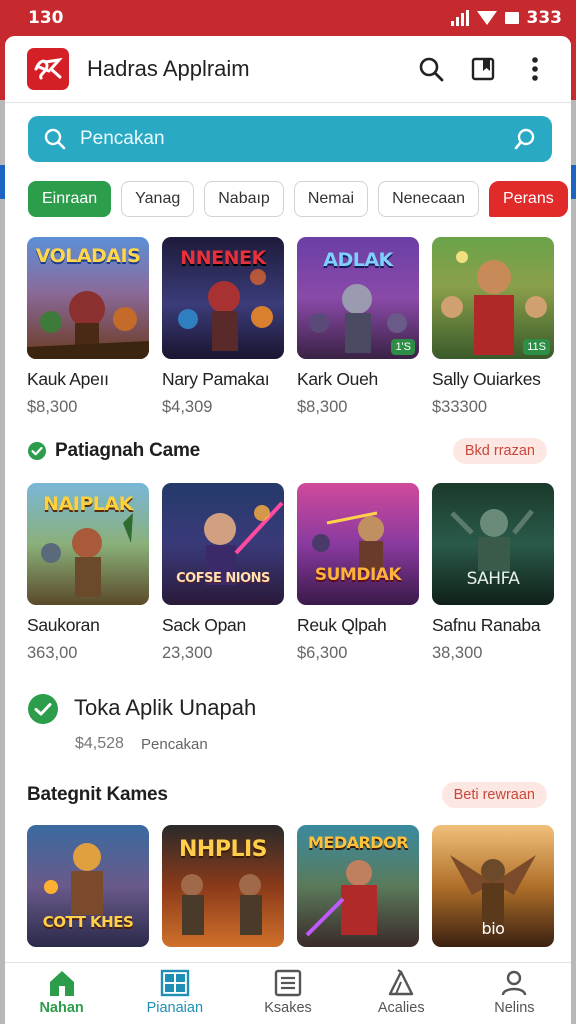 This screenshot has width=576, height=1024. I want to click on game-price: $4,309, so click(187, 407).